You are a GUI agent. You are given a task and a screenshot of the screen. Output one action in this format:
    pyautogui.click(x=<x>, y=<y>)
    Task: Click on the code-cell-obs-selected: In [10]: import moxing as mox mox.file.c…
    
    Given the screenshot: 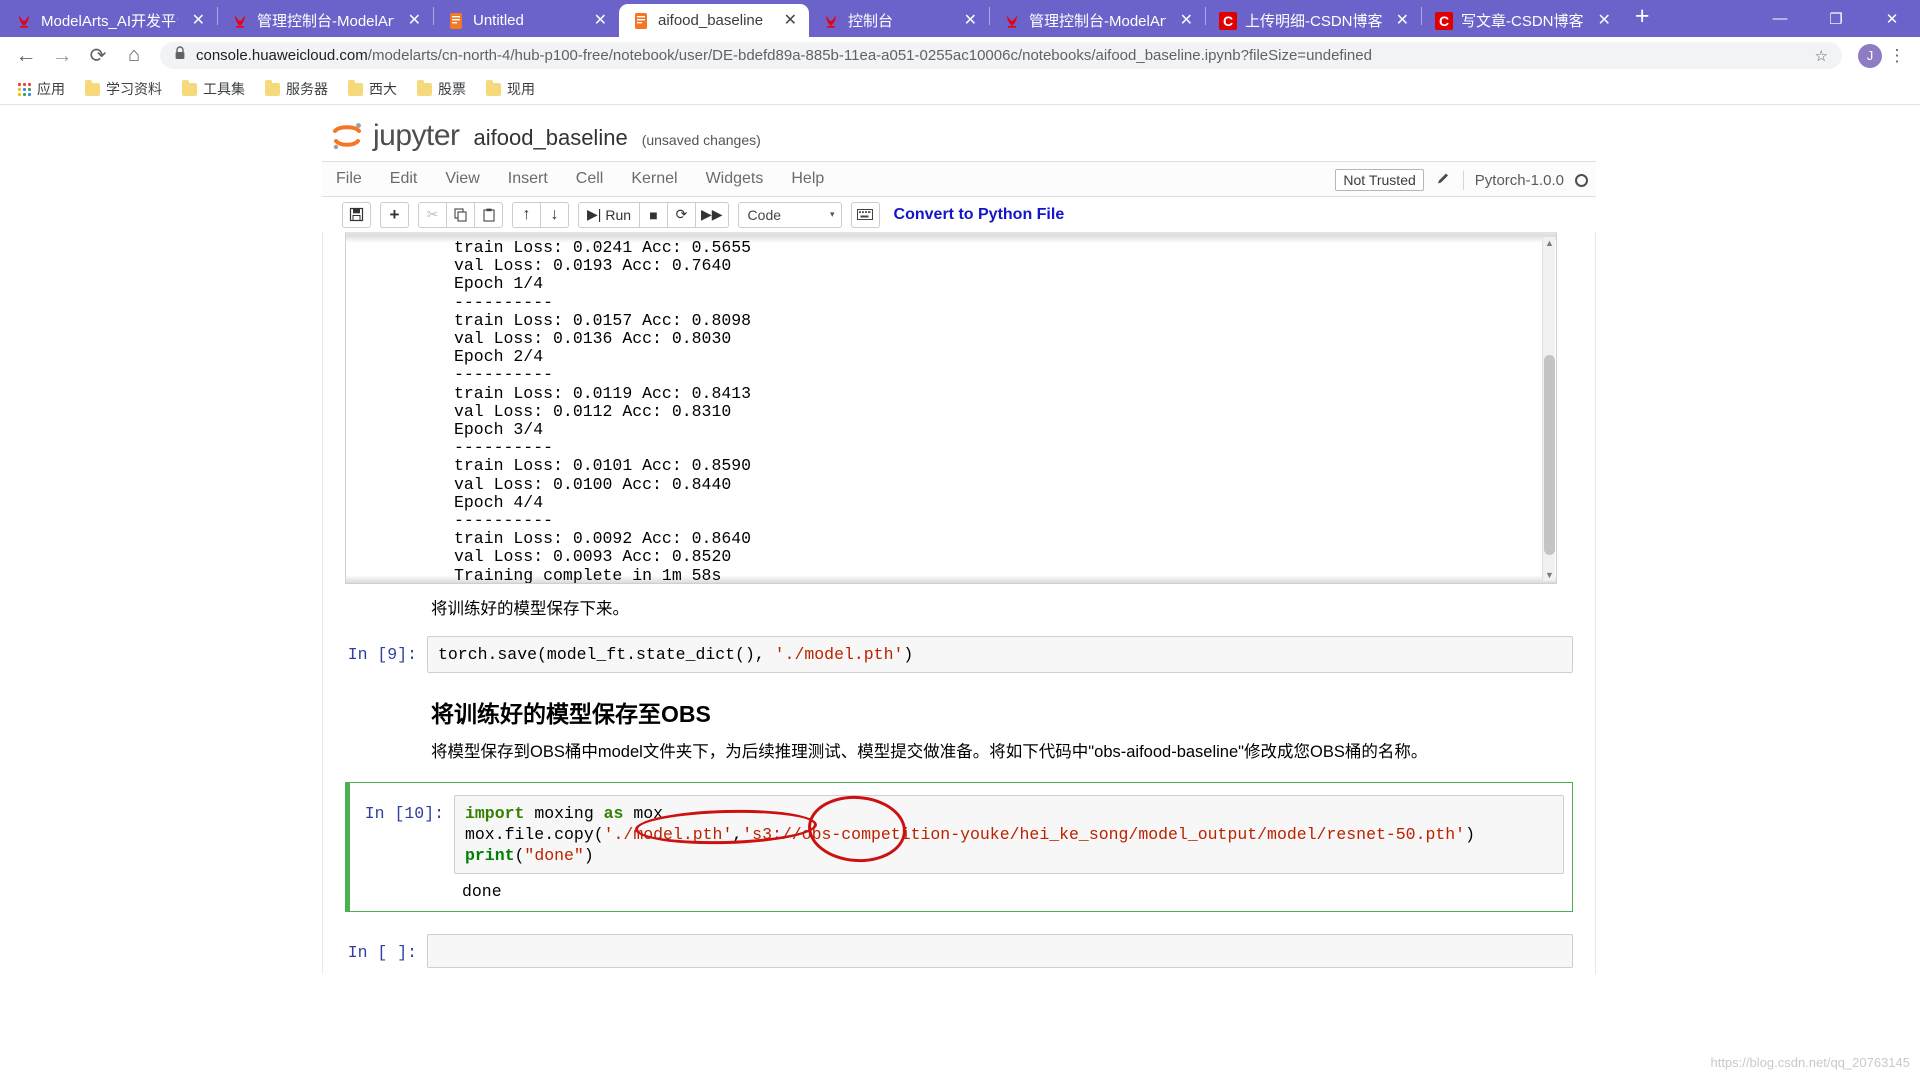 What is the action you would take?
    pyautogui.click(x=959, y=846)
    